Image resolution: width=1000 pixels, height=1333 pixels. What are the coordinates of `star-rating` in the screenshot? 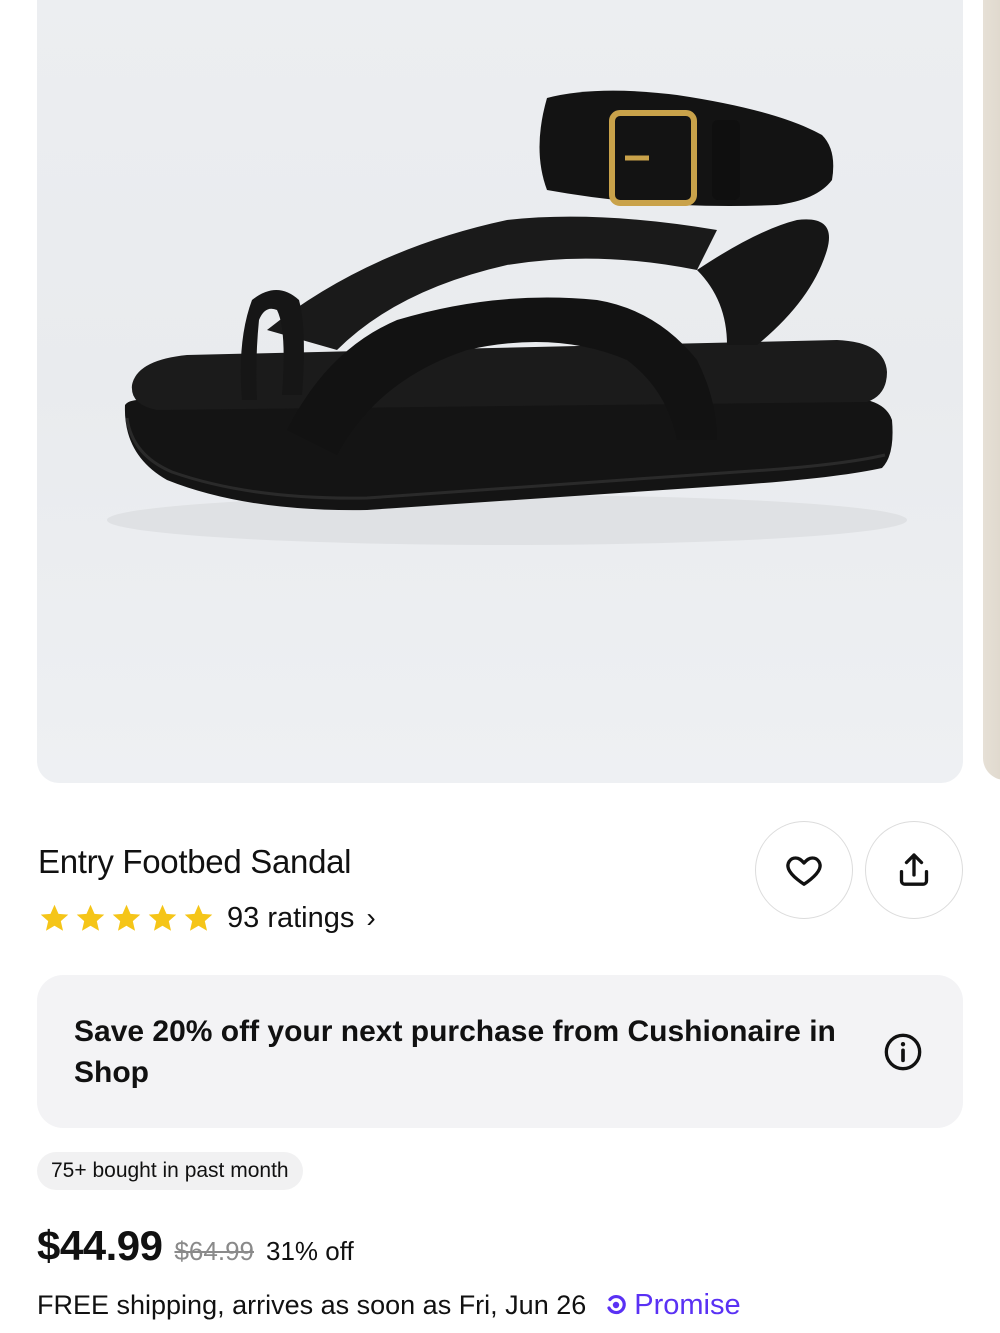 It's located at (126, 918).